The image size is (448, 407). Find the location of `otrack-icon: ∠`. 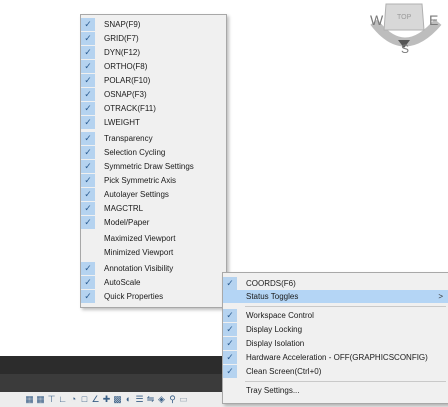

otrack-icon: ∠ is located at coordinates (95, 399).